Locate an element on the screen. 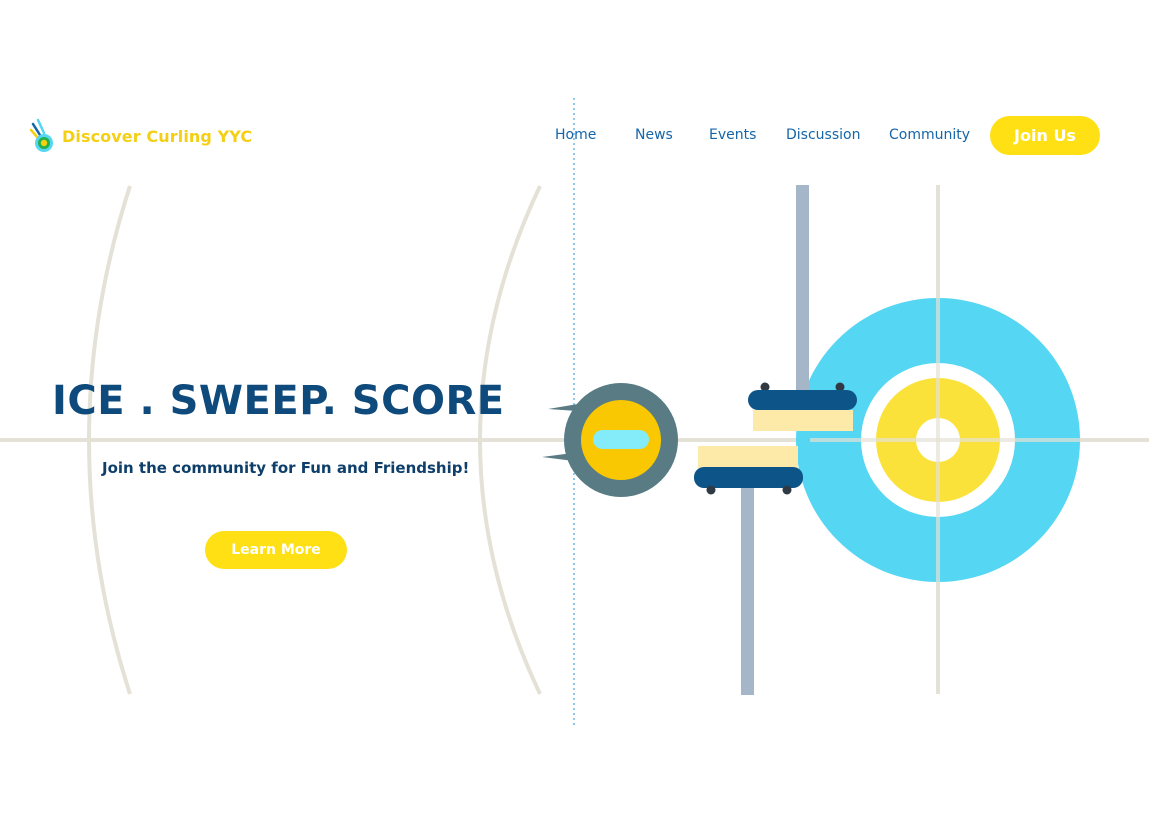 This screenshot has width=1149, height=824. nav-events: Events is located at coordinates (732, 135).